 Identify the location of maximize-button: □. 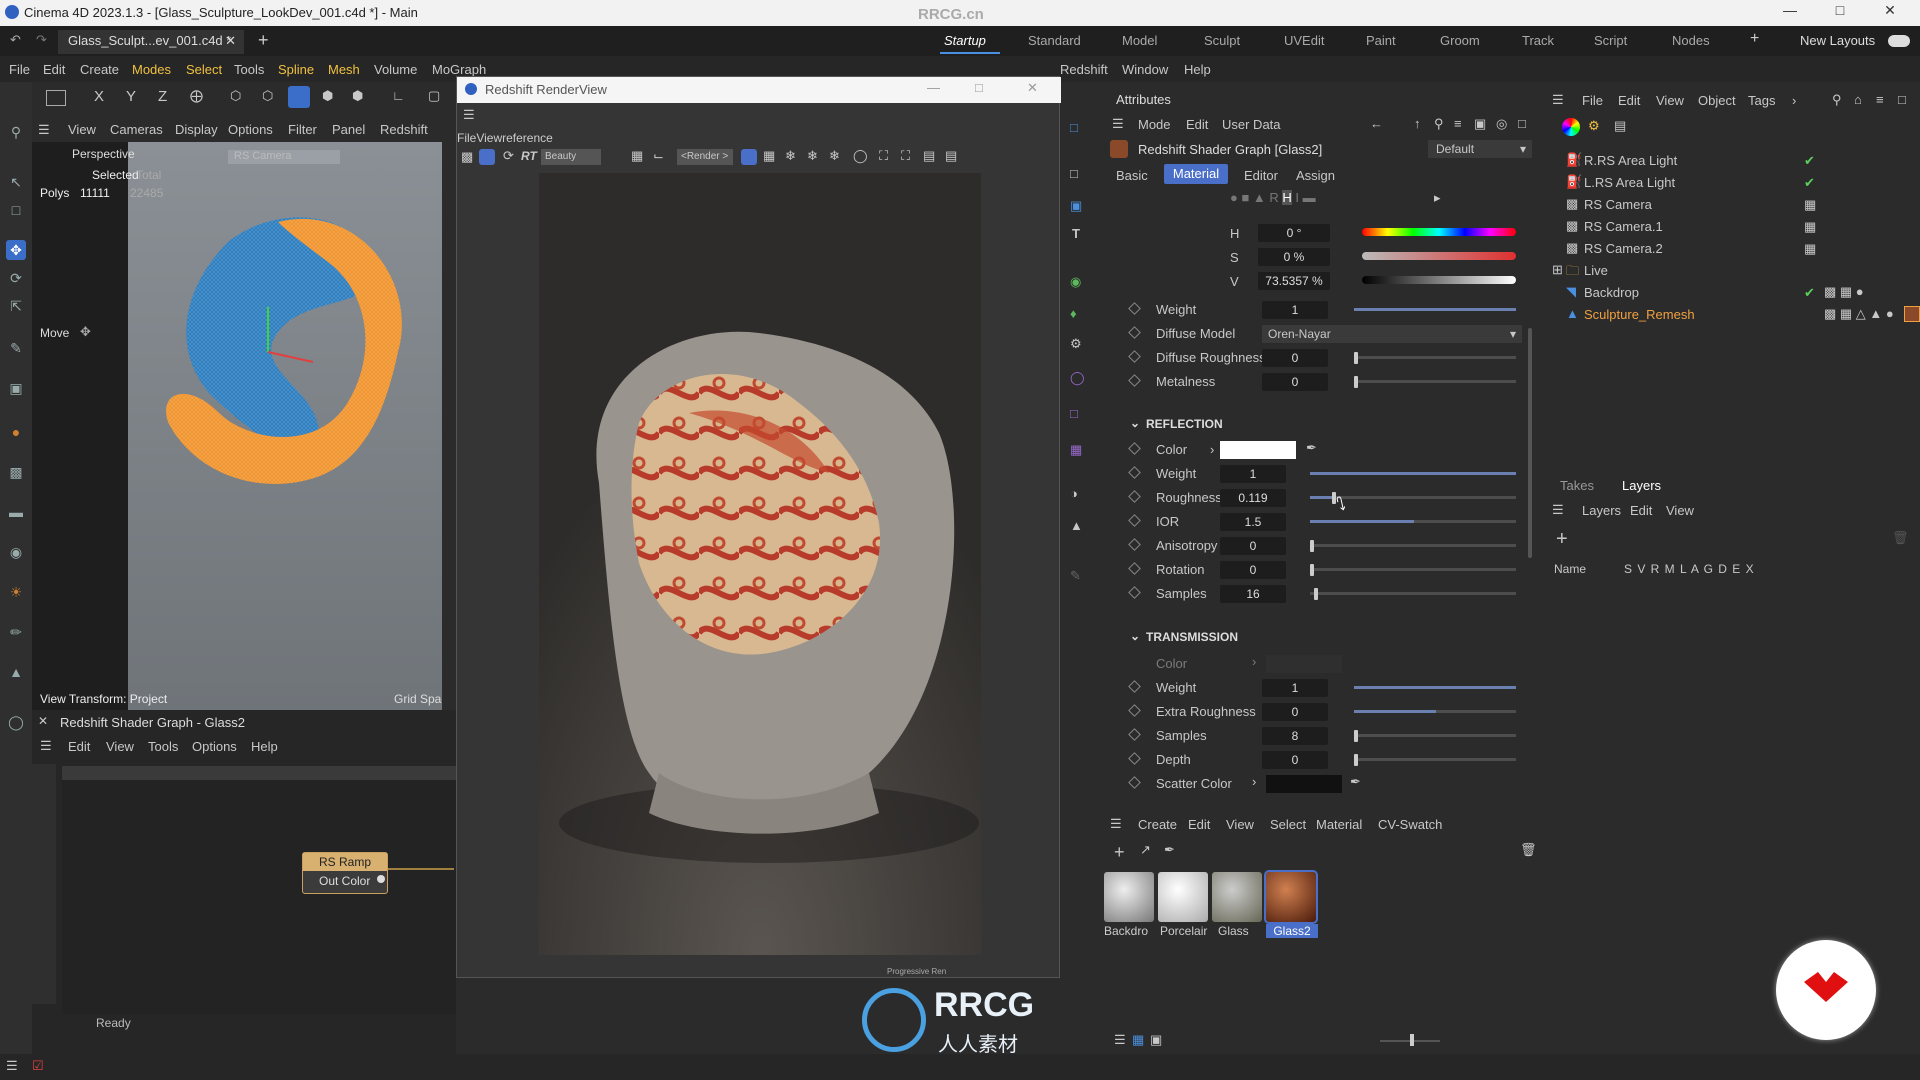
(1840, 13).